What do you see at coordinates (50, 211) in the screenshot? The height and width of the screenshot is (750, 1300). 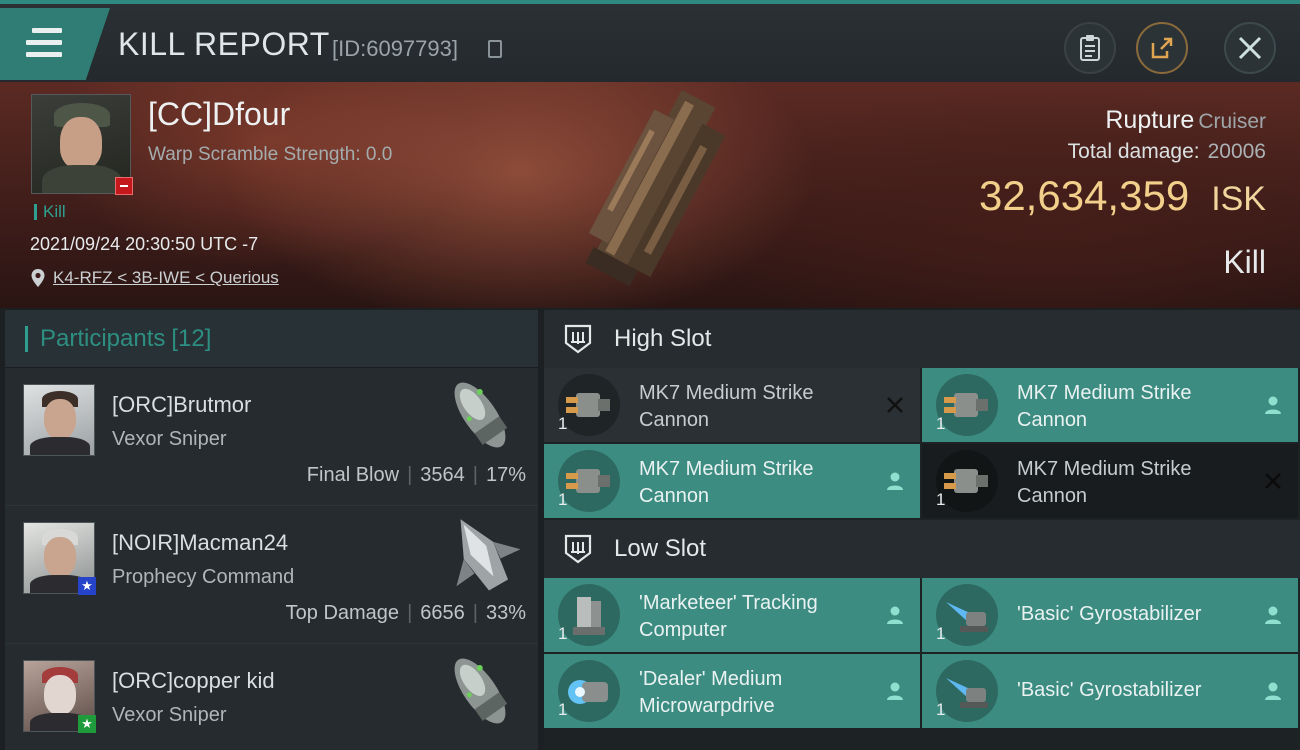 I see `kill-tag: Kill` at bounding box center [50, 211].